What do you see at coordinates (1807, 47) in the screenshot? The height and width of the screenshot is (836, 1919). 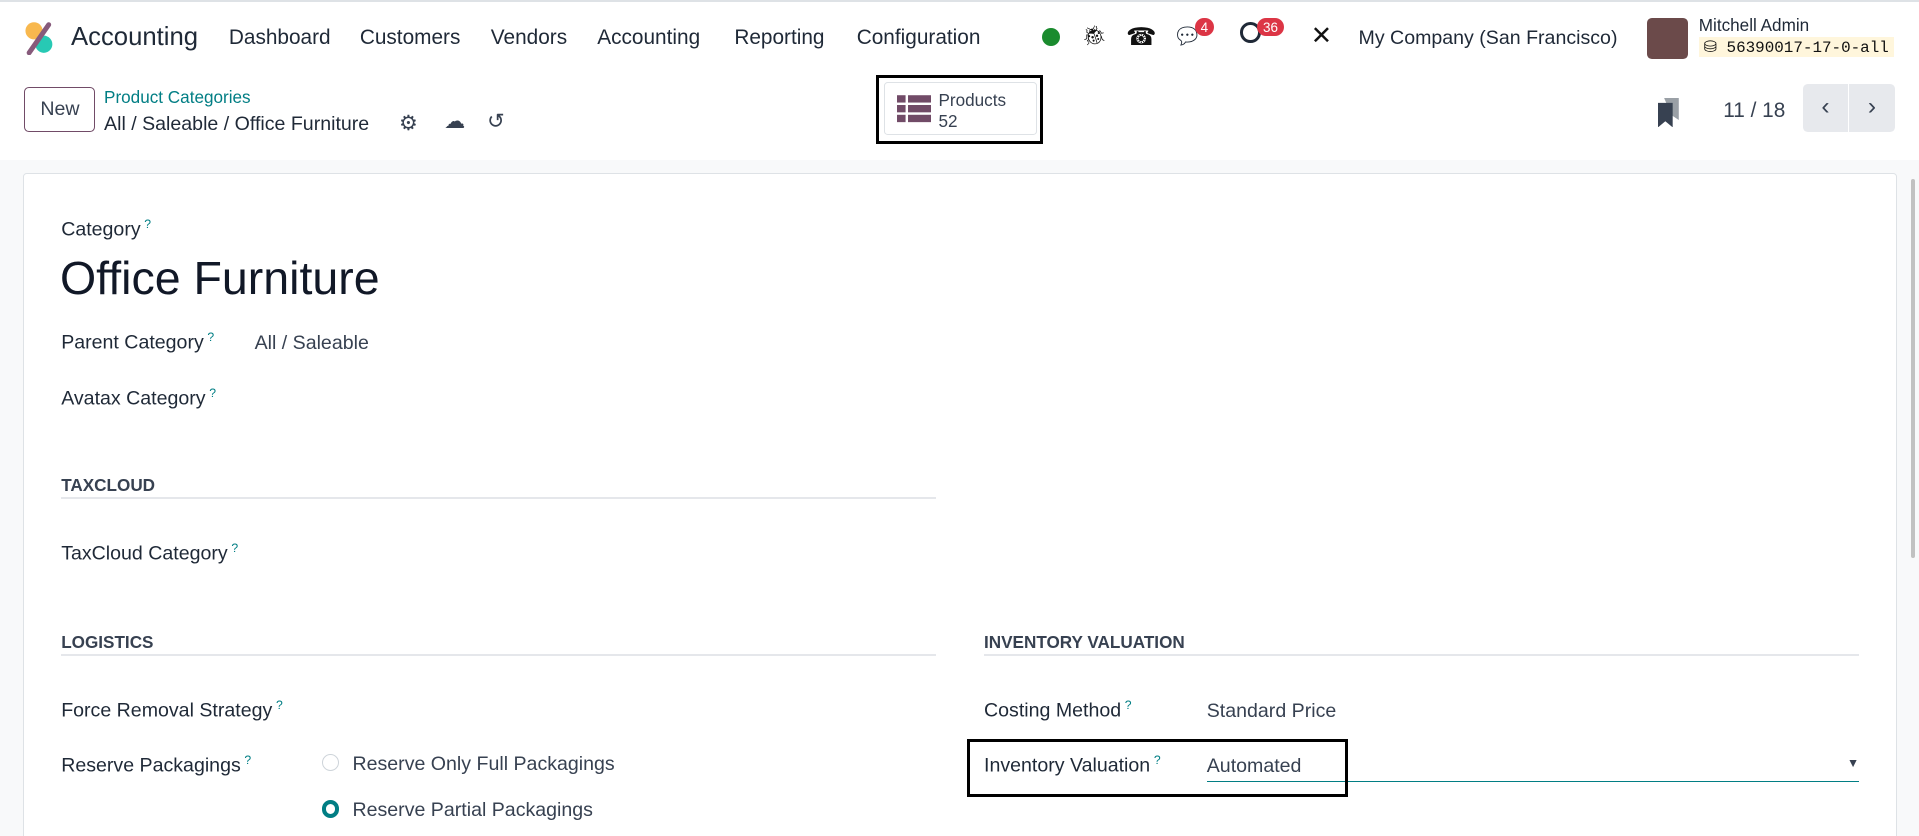 I see `database-name: 56390017-17-0-all` at bounding box center [1807, 47].